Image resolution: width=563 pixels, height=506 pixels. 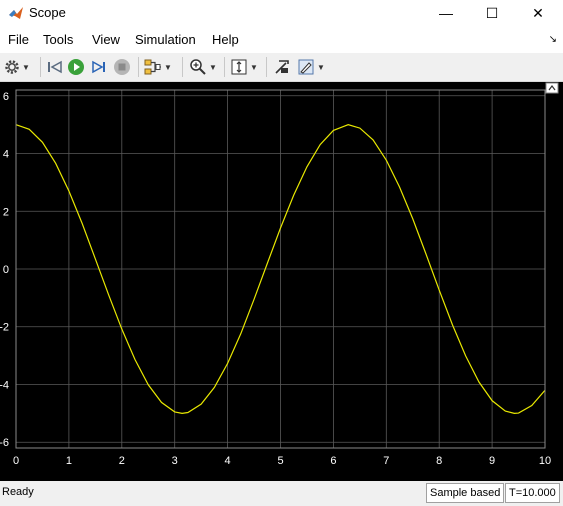 What do you see at coordinates (12, 67) in the screenshot?
I see `gear-icon` at bounding box center [12, 67].